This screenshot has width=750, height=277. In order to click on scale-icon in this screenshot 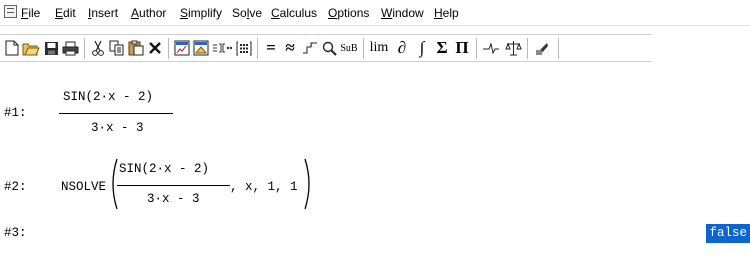, I will do `click(513, 48)`.